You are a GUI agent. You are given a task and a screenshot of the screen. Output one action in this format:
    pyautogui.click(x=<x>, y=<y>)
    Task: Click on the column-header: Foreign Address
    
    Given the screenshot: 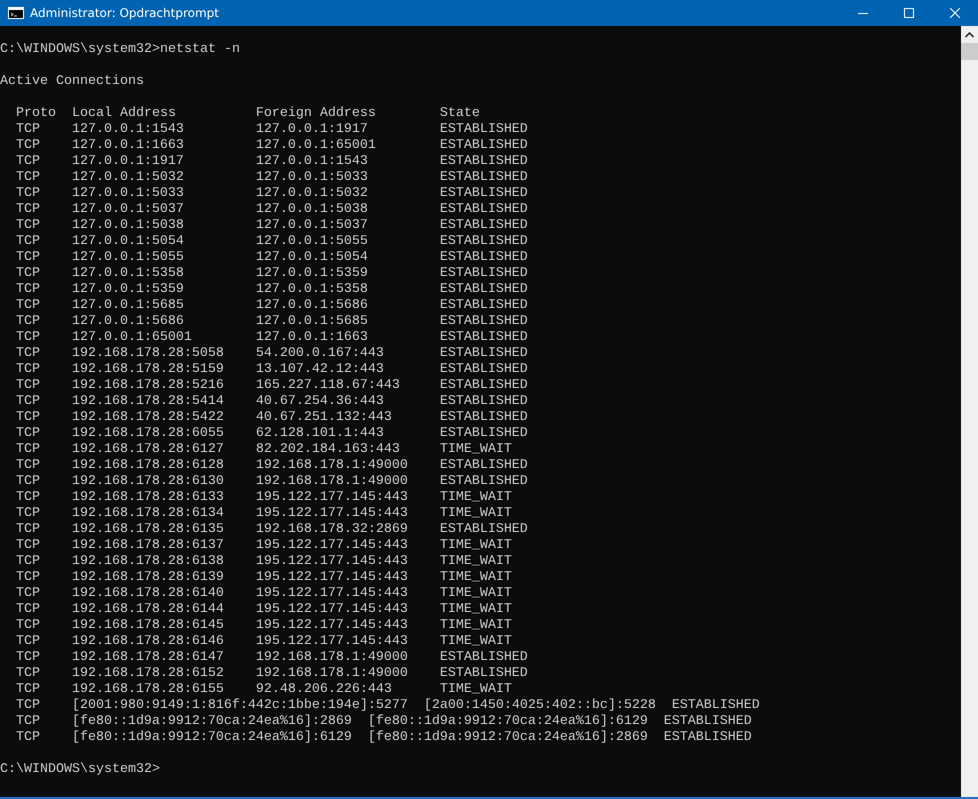 What is the action you would take?
    pyautogui.click(x=316, y=114)
    